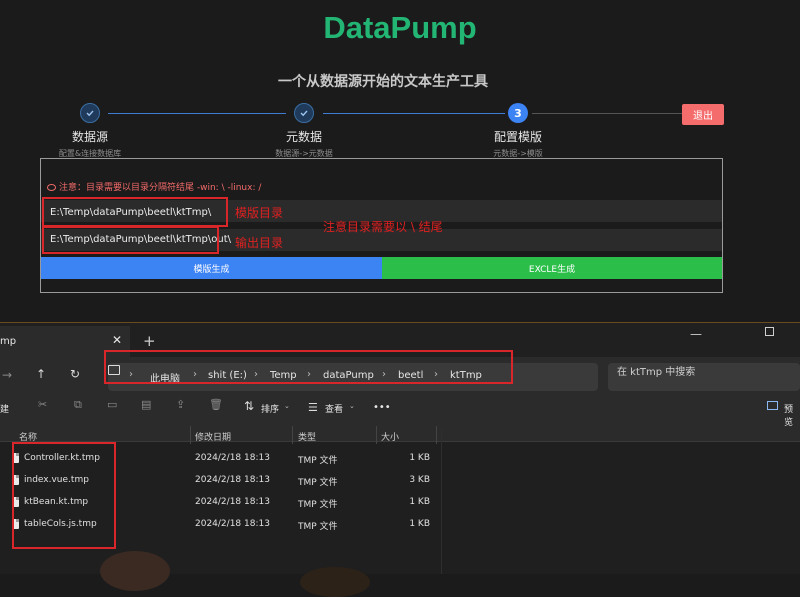 This screenshot has height=597, width=800. I want to click on paste-icon: ▭, so click(112, 404).